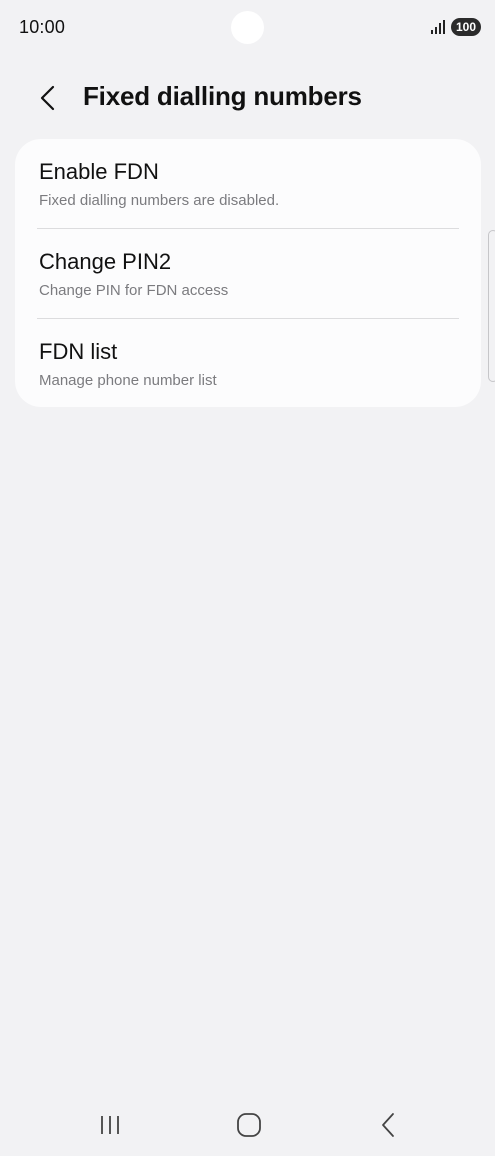  Describe the element at coordinates (42, 27) in the screenshot. I see `status-time: 10:00` at that location.